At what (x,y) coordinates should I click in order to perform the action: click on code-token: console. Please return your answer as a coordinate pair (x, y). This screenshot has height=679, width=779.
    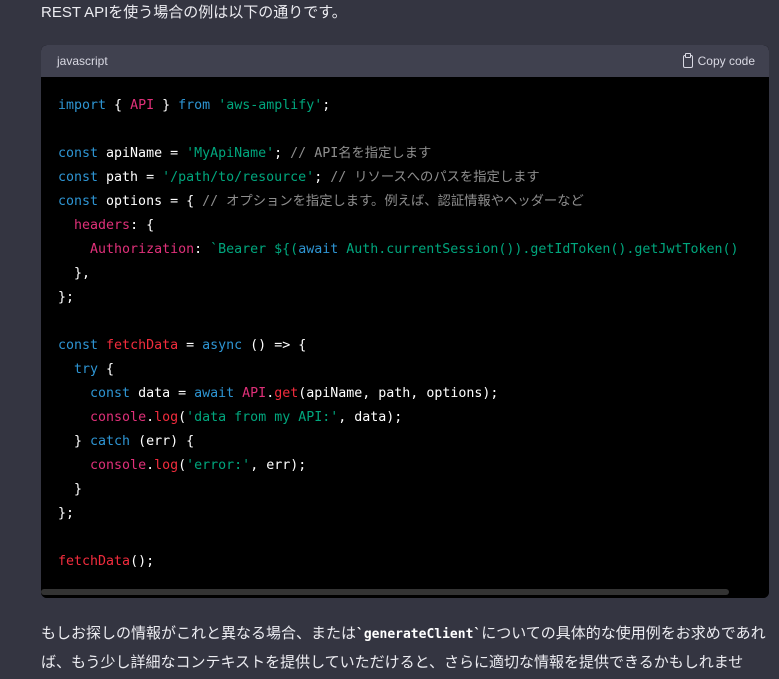
    Looking at the image, I should click on (118, 465).